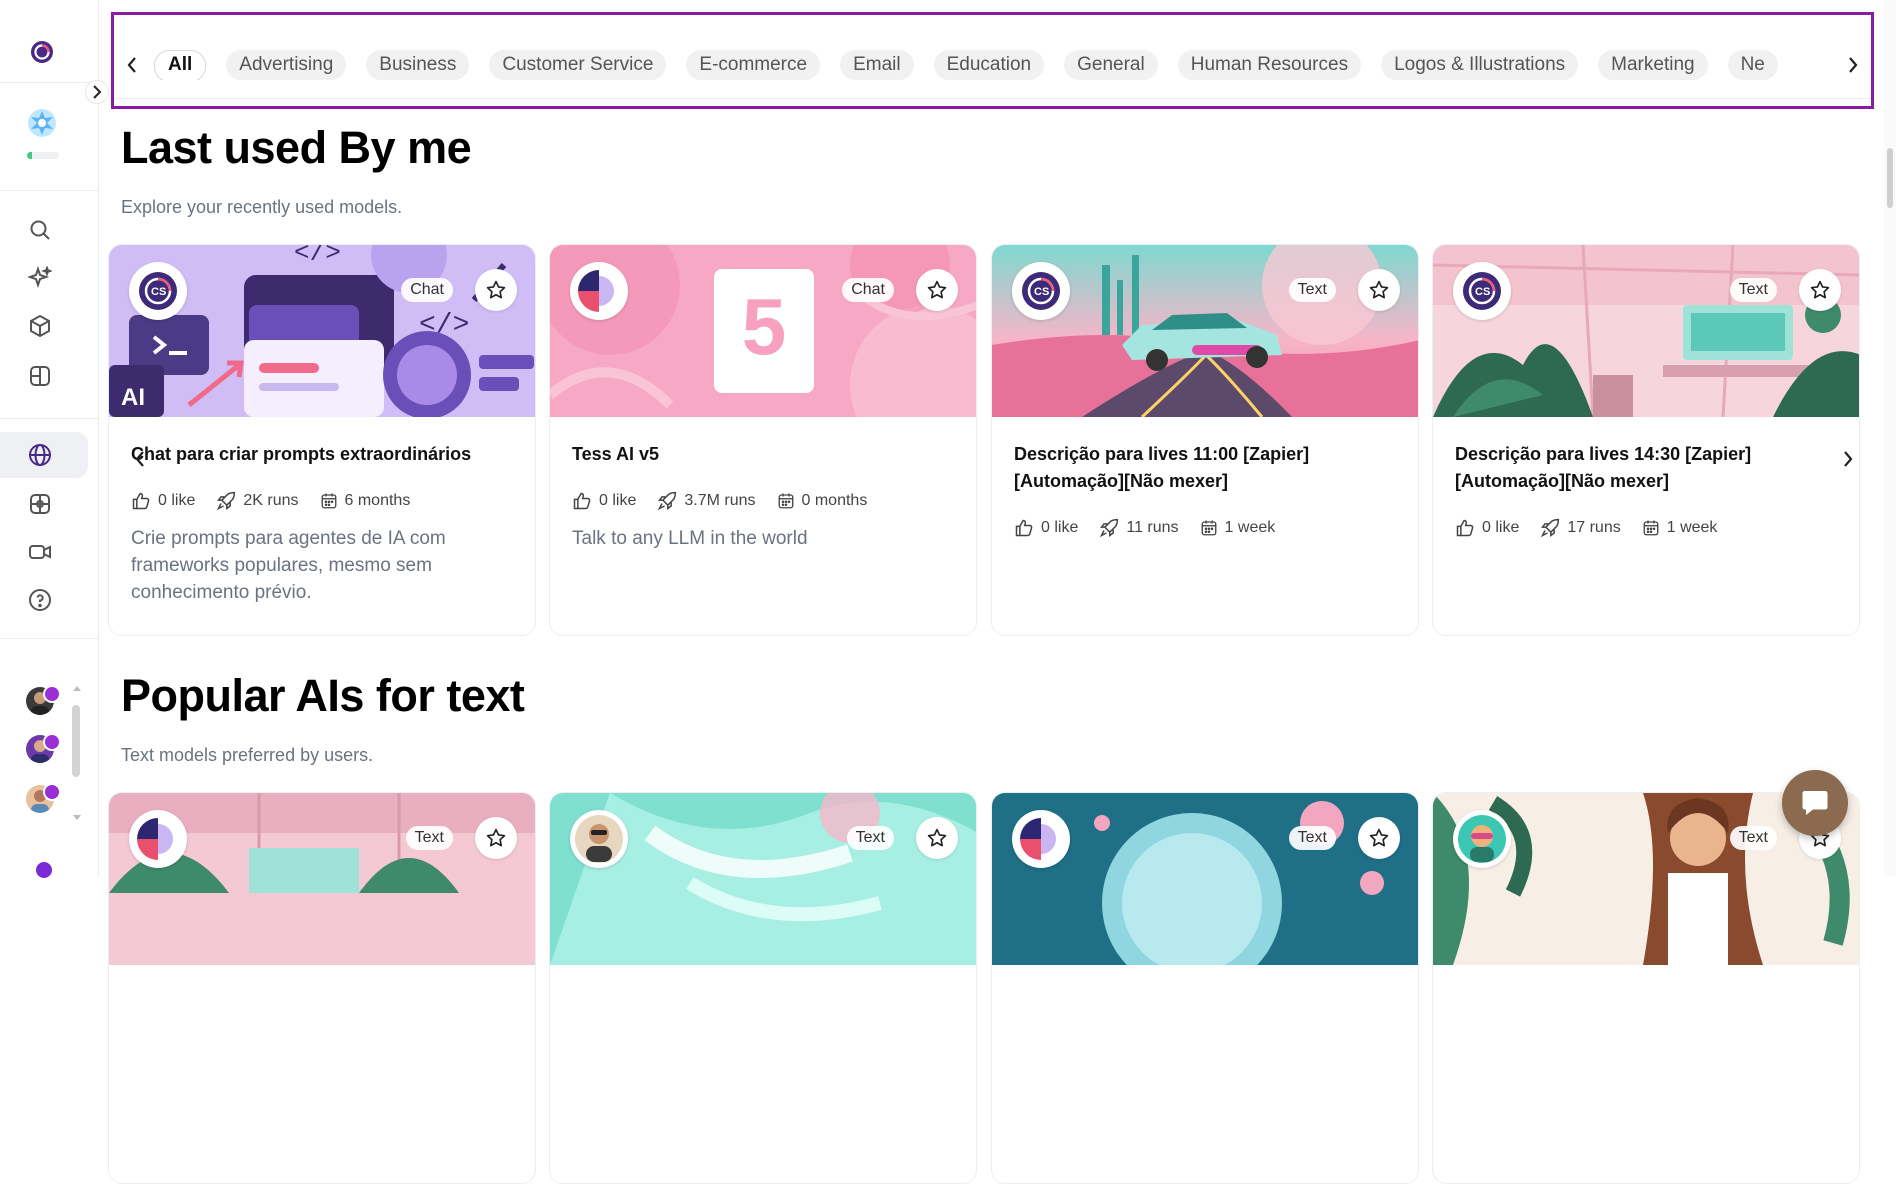 This screenshot has width=1896, height=1184. I want to click on category-pill-next: Ne, so click(1752, 65).